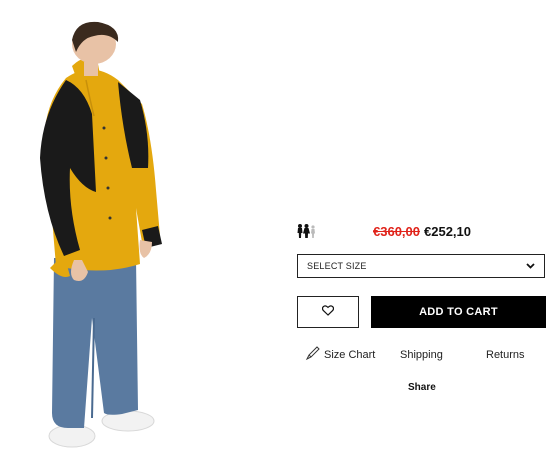  Describe the element at coordinates (530, 266) in the screenshot. I see `chevron-down-icon` at that location.